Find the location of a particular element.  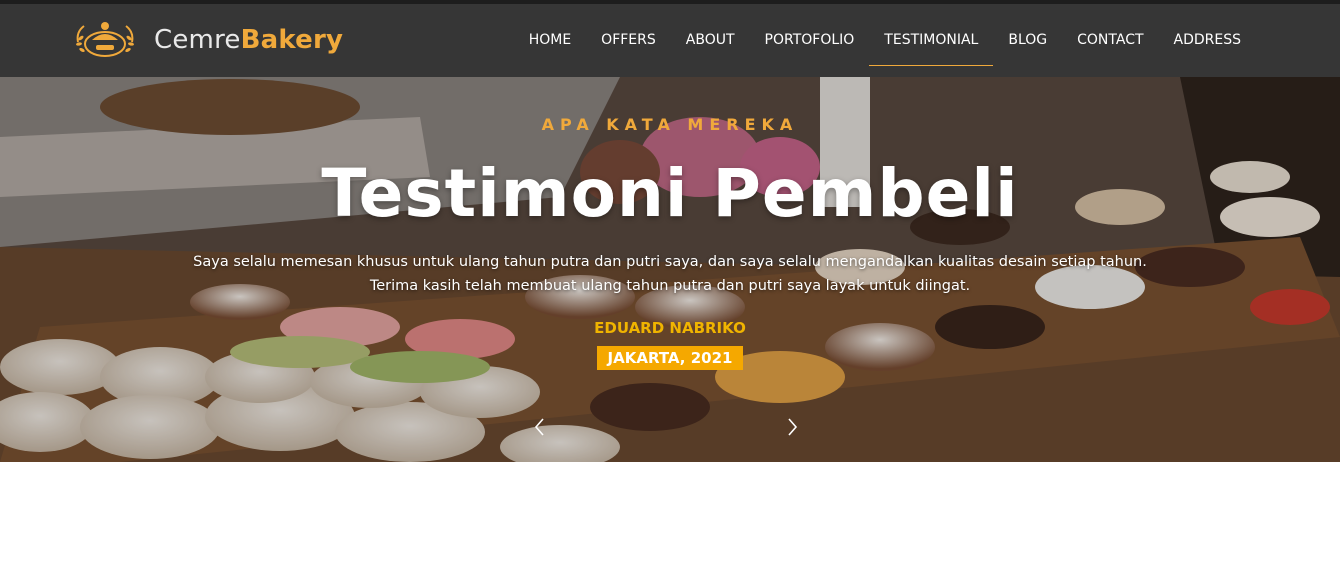

logo: CemreBakery is located at coordinates (207, 40).